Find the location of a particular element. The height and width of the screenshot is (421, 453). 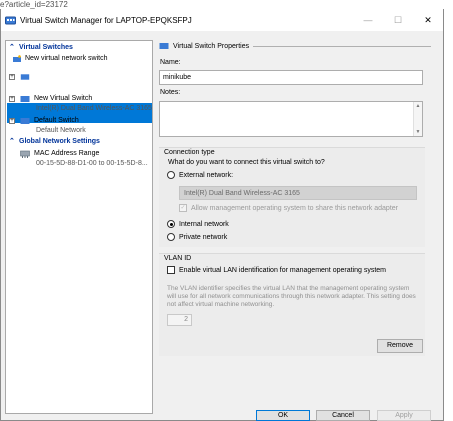

global-network-settings-section: ⌃ Global Network Settings is located at coordinates (79, 142).